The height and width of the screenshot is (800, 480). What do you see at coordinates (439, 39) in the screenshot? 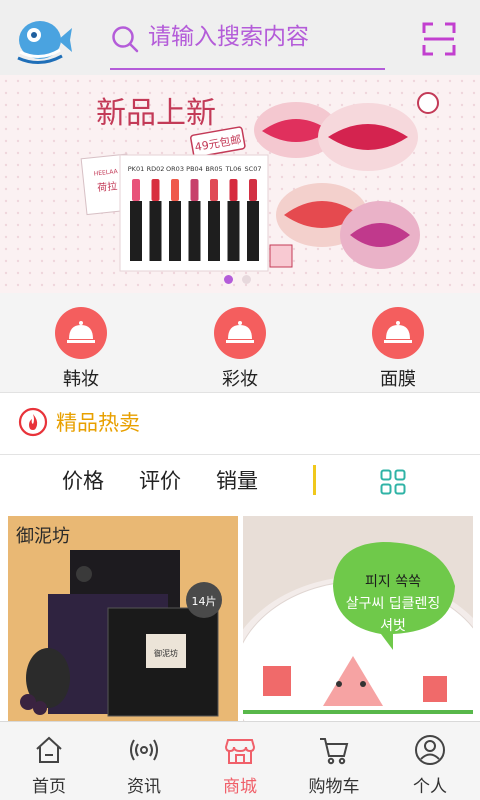
I see `scan-icon` at bounding box center [439, 39].